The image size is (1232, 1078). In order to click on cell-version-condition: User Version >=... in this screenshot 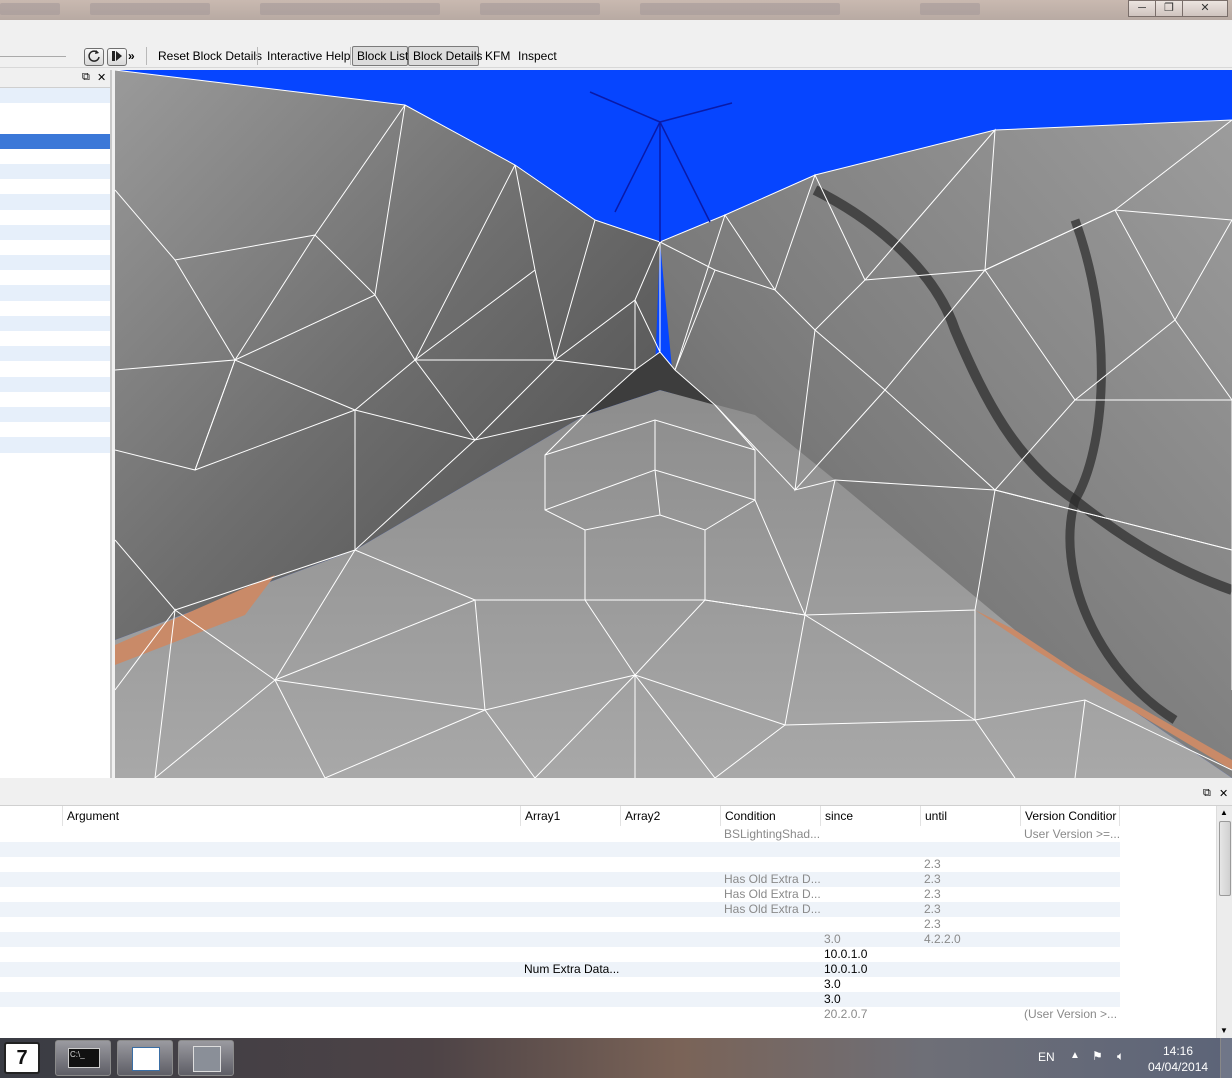, I will do `click(1072, 834)`.